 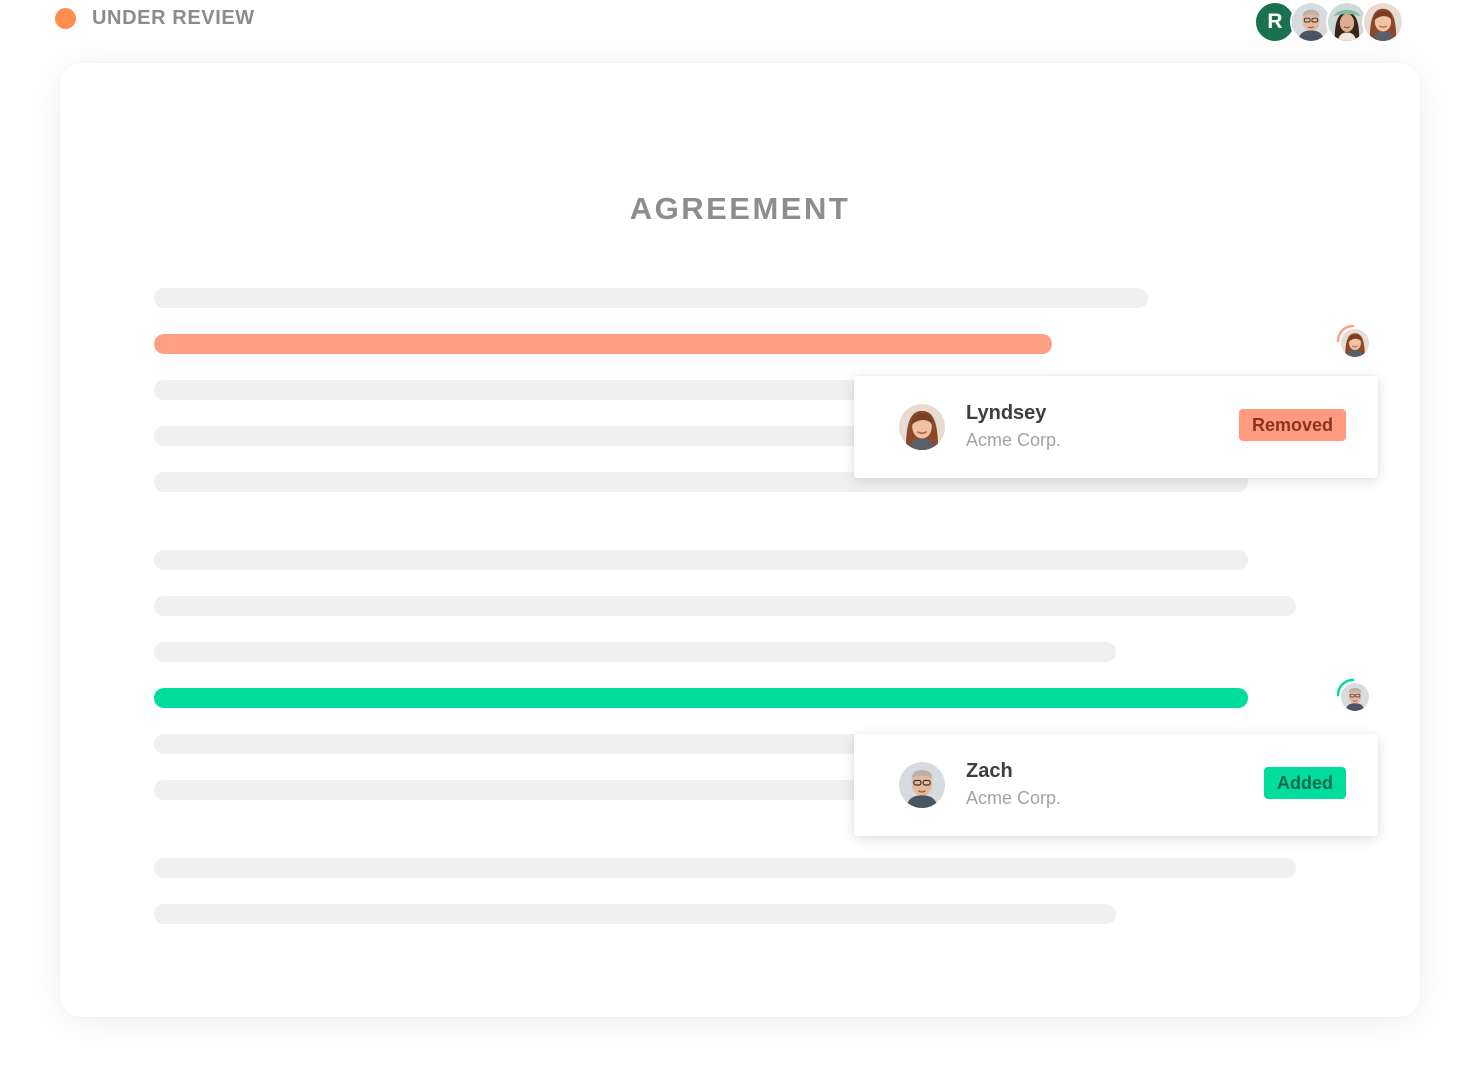 I want to click on added-text-line, so click(x=701, y=698).